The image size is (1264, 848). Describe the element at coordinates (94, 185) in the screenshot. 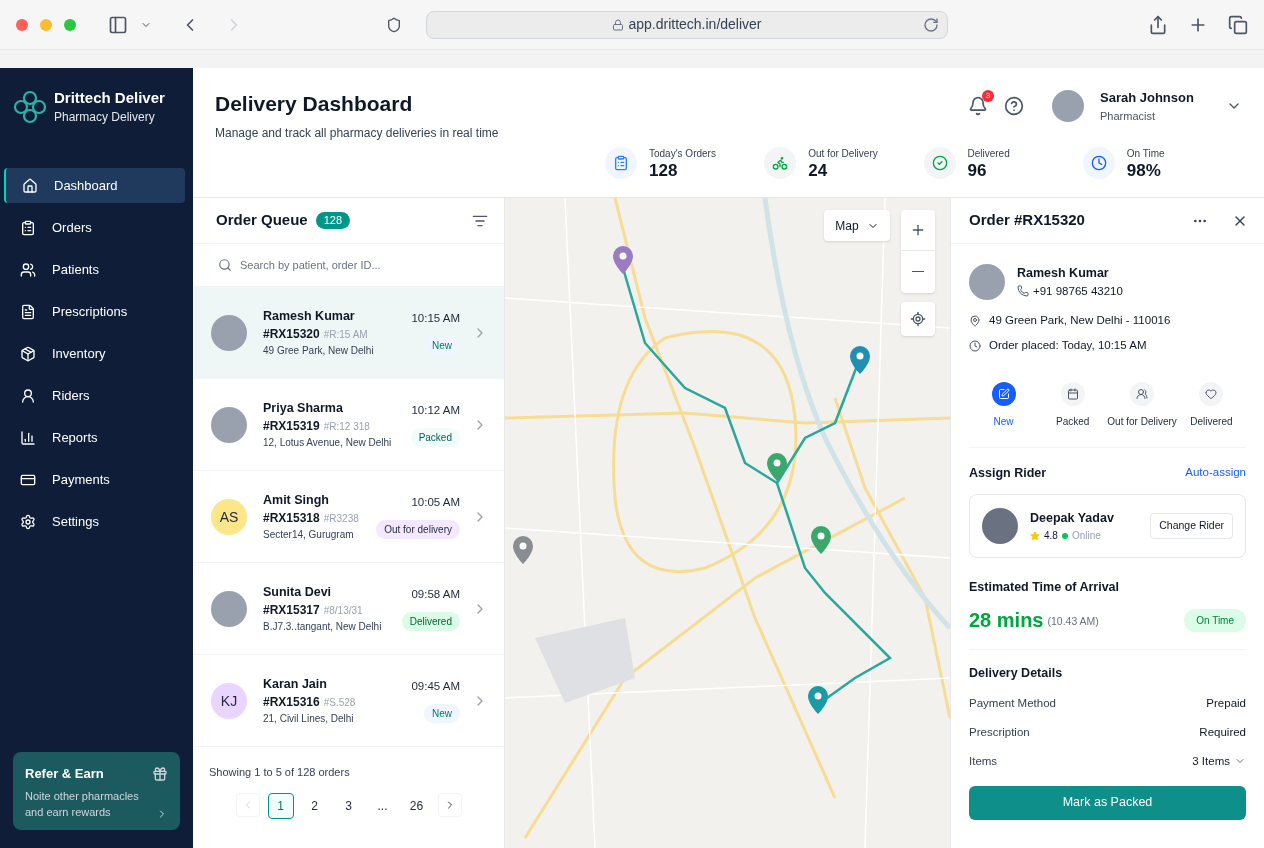

I see `nav-item: Dashboard` at that location.